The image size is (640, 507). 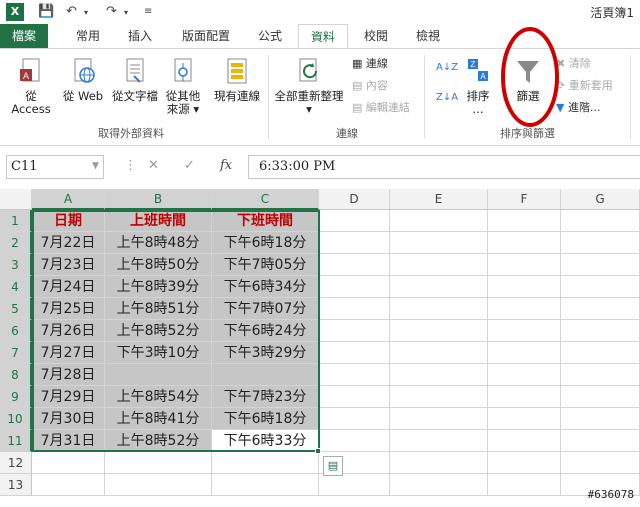 What do you see at coordinates (265, 331) in the screenshot?
I see `table-cell: 下午6時24分` at bounding box center [265, 331].